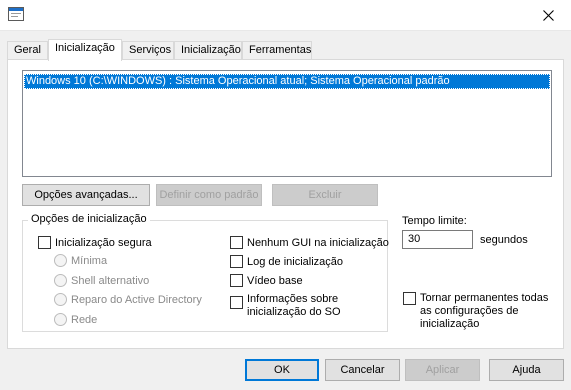  I want to click on base-video-checkbox: Vídeo base, so click(266, 280).